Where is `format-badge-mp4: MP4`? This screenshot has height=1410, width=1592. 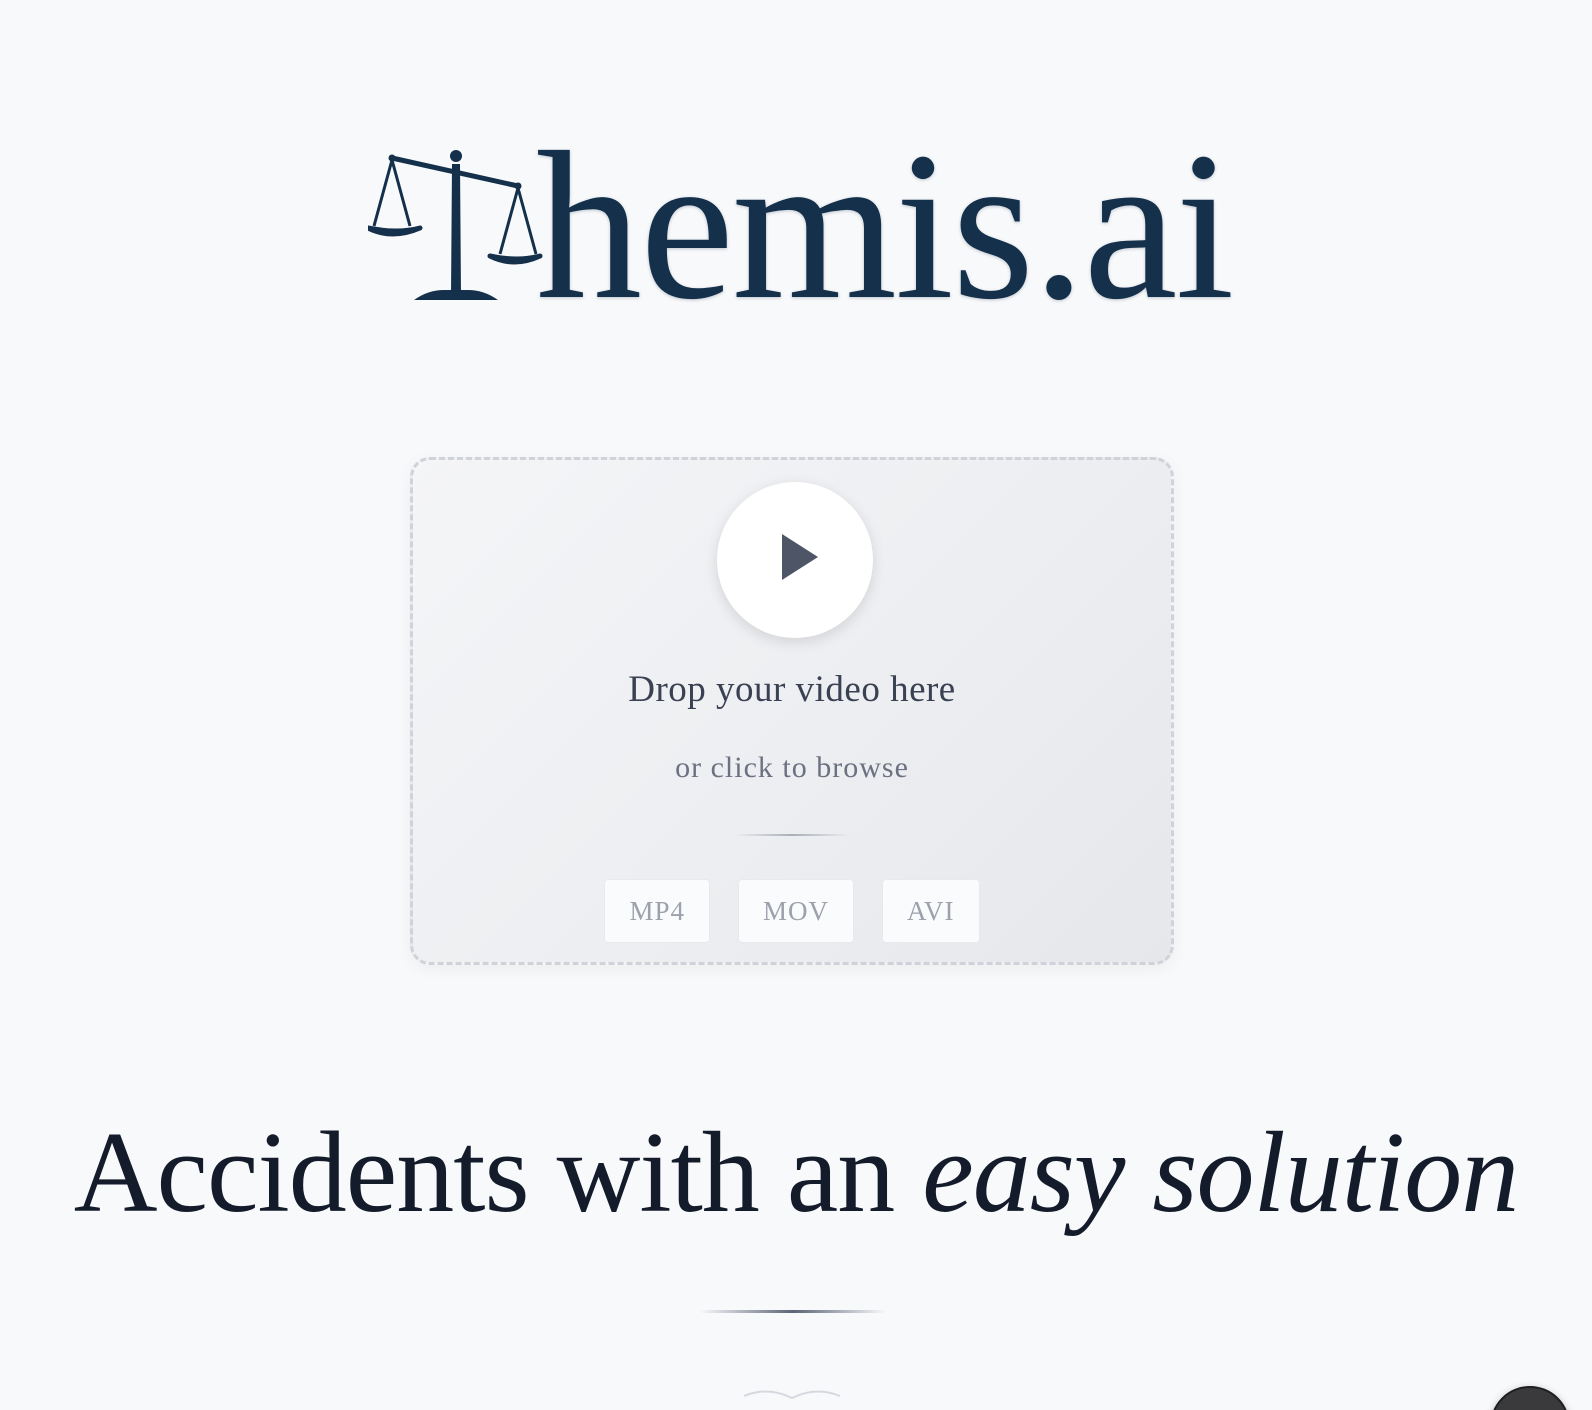
format-badge-mp4: MP4 is located at coordinates (657, 911).